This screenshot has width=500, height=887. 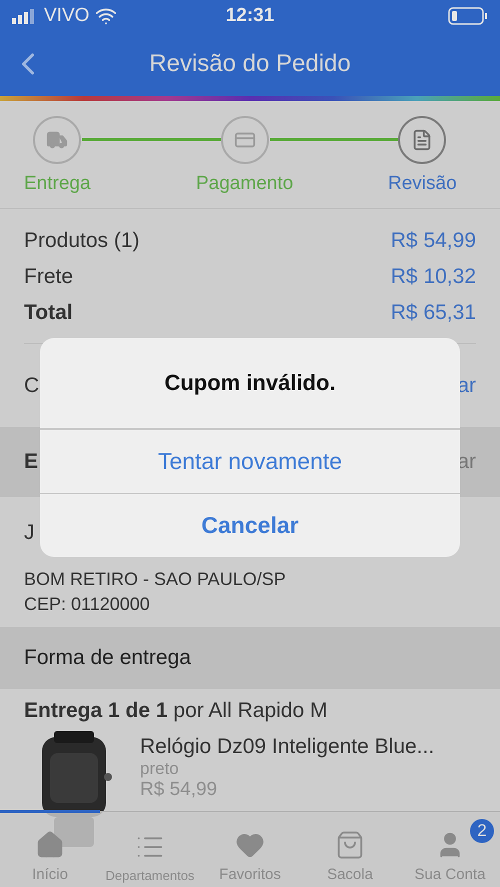 What do you see at coordinates (468, 16) in the screenshot?
I see `battery-icon` at bounding box center [468, 16].